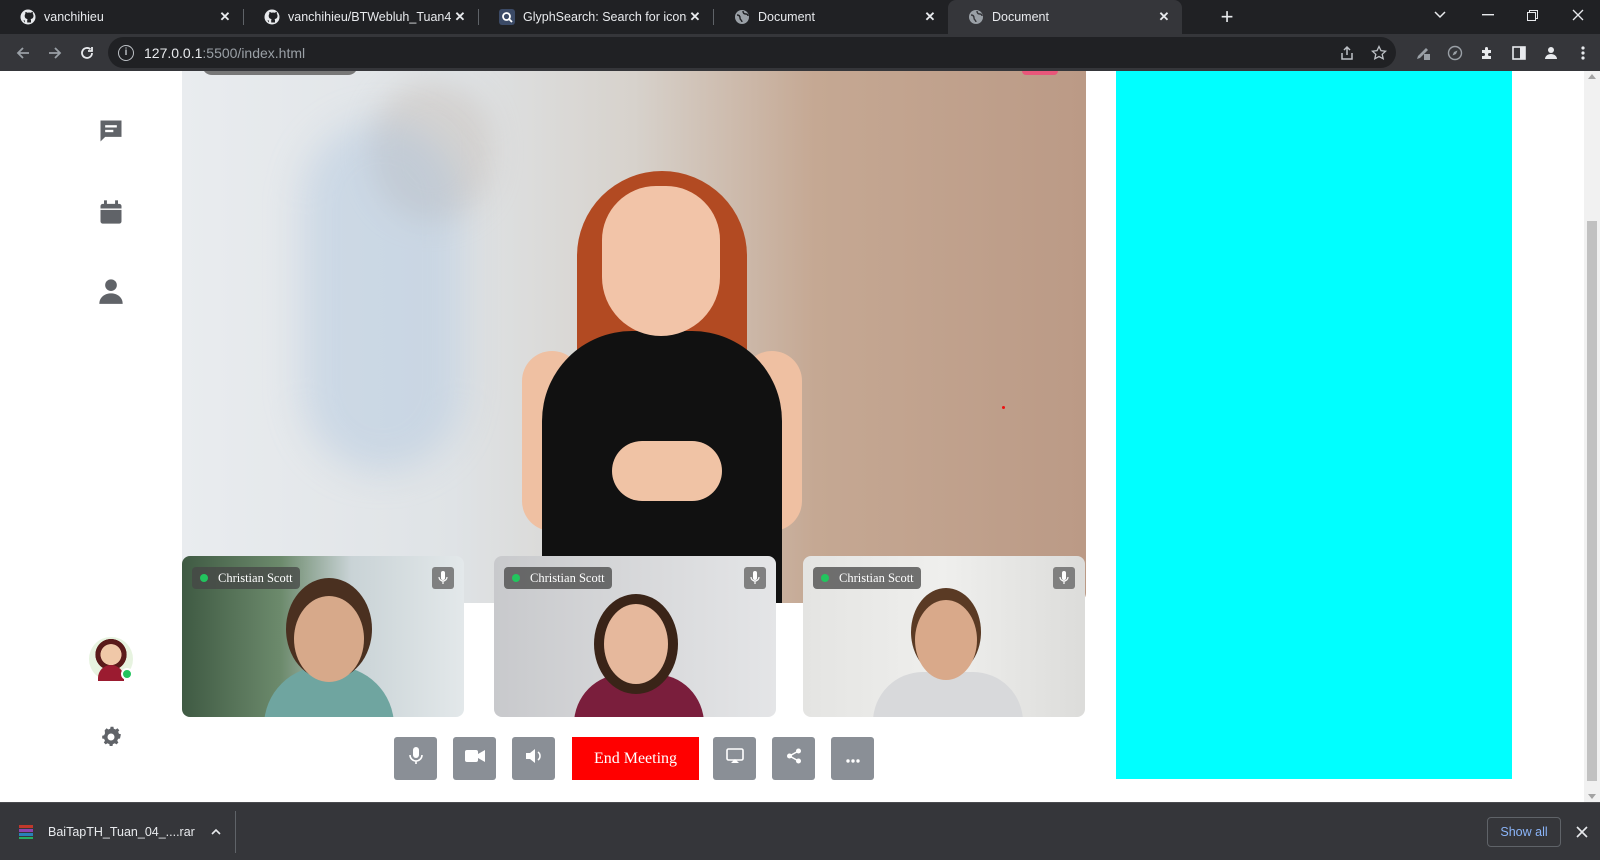 The height and width of the screenshot is (860, 1600). I want to click on recording-badge, so click(1040, 73).